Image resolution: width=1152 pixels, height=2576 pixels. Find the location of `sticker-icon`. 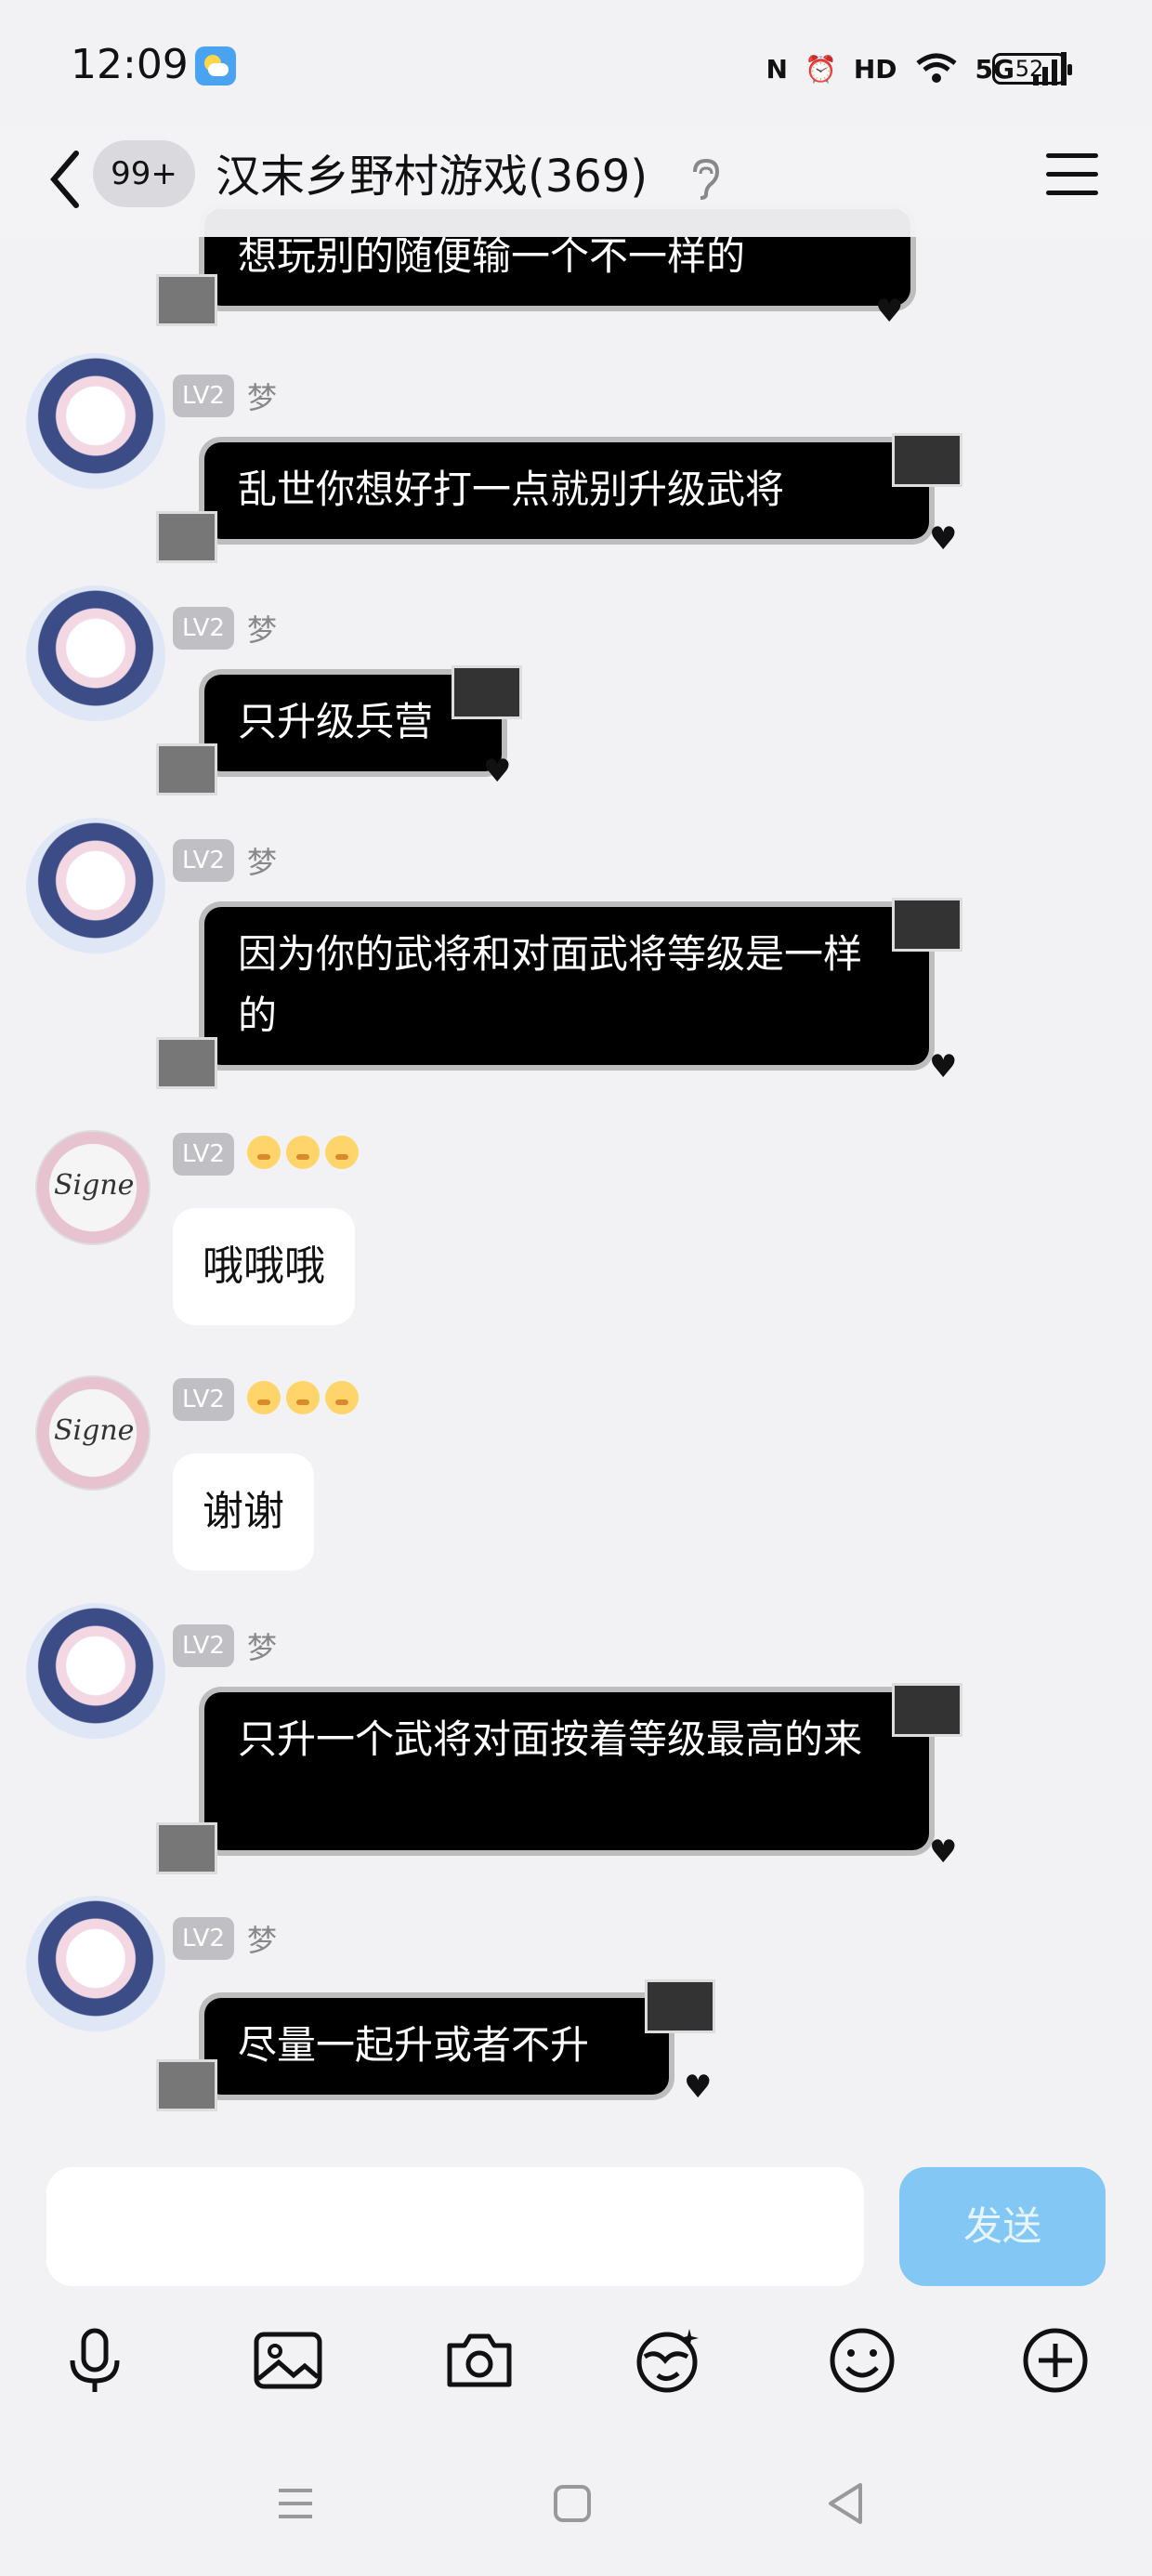

sticker-icon is located at coordinates (669, 2360).